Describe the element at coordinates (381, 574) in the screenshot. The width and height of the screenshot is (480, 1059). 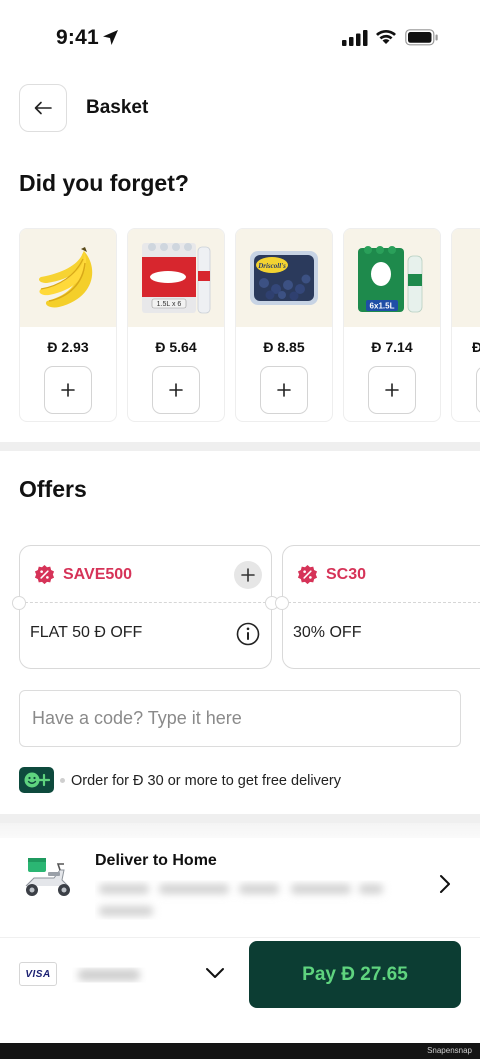
I see `offer-card-header: SC30` at that location.